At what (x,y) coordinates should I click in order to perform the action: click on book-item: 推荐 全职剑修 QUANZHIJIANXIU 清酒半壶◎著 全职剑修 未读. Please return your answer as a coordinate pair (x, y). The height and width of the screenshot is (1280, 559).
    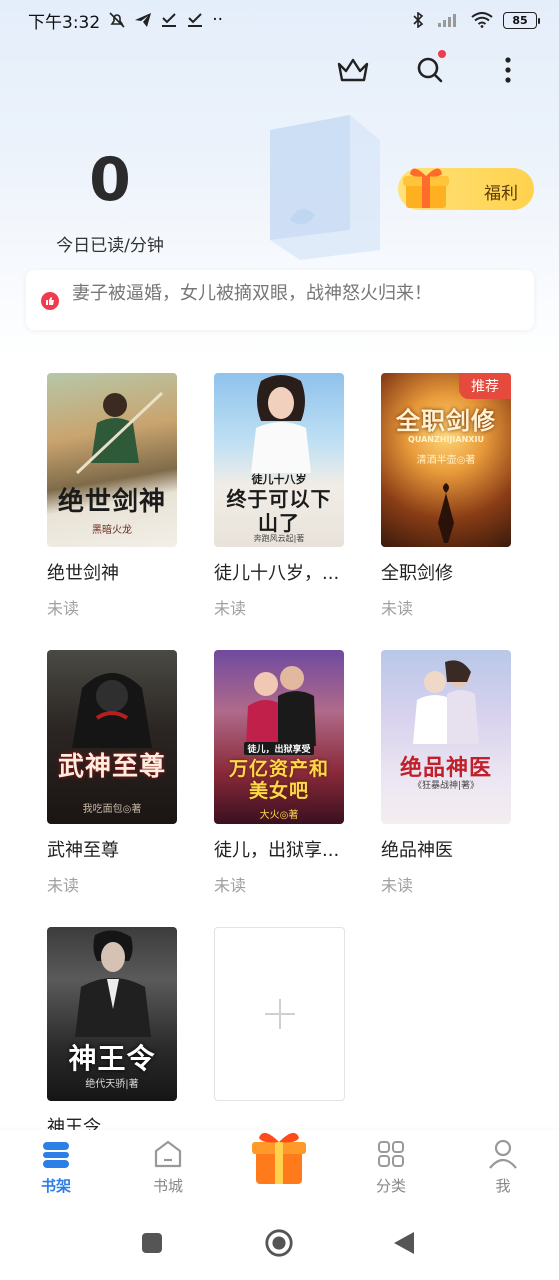
    Looking at the image, I should click on (447, 496).